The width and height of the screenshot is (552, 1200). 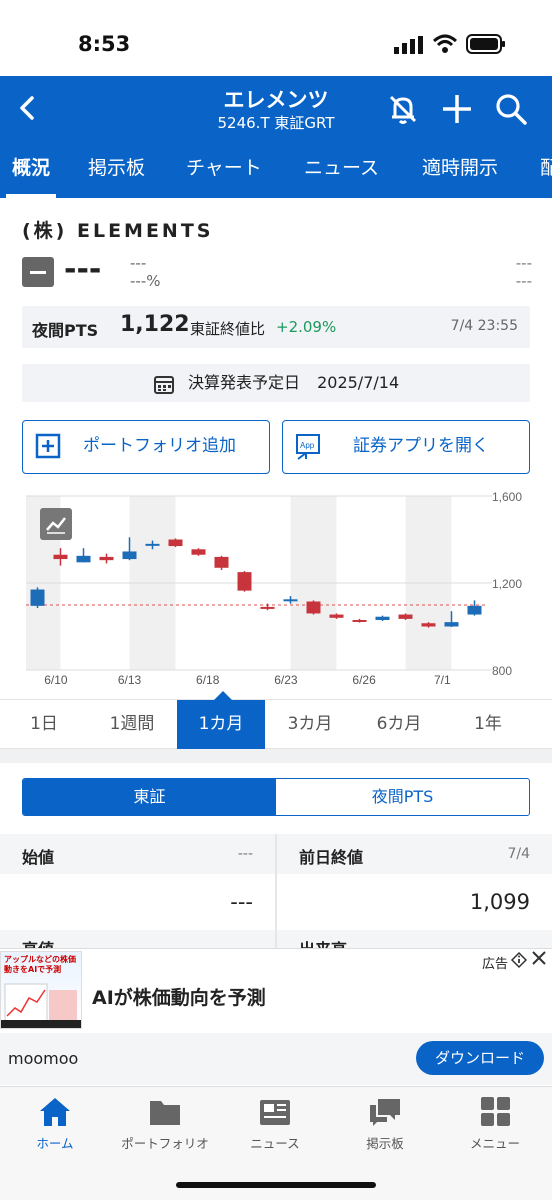 I want to click on tab-overview: 概況, so click(x=31, y=173).